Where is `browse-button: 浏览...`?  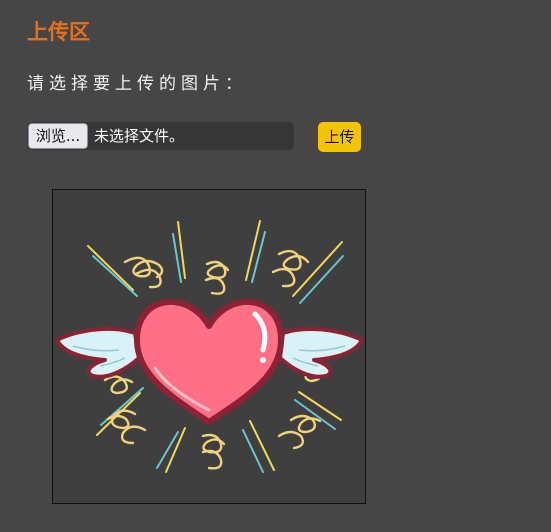 browse-button: 浏览... is located at coordinates (58, 136).